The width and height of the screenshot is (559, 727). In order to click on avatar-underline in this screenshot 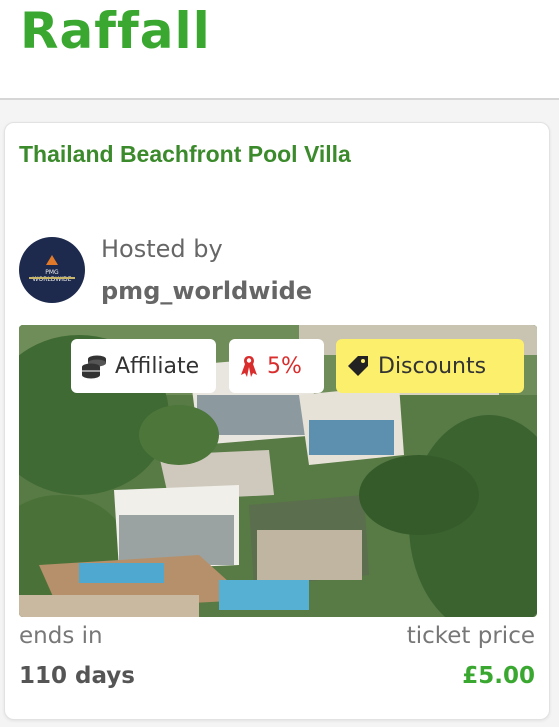, I will do `click(52, 278)`.